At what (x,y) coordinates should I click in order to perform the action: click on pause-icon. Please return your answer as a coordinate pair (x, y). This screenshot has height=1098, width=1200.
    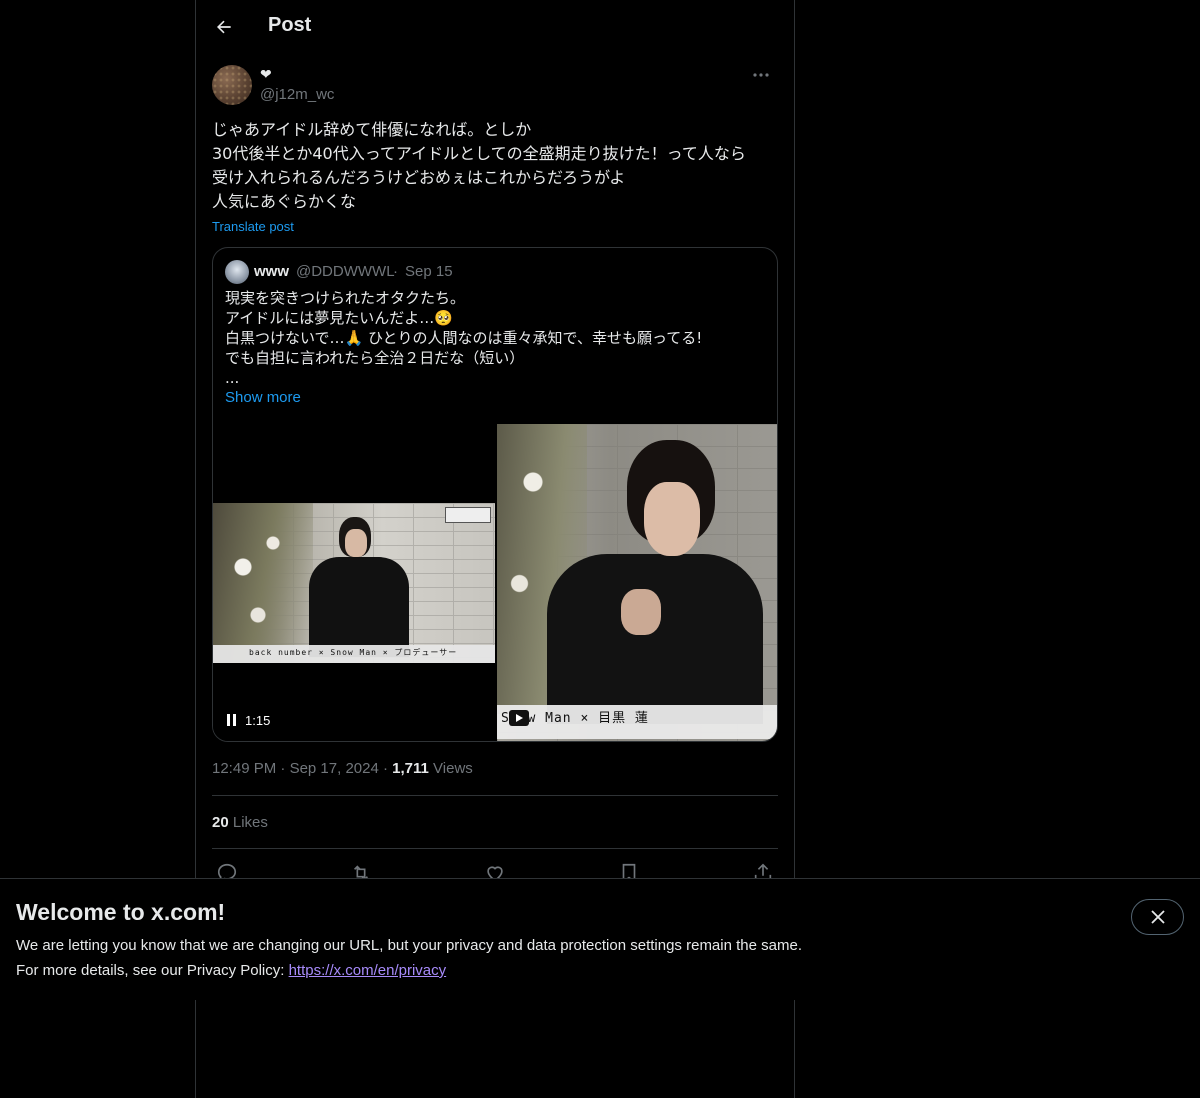
    Looking at the image, I should click on (232, 720).